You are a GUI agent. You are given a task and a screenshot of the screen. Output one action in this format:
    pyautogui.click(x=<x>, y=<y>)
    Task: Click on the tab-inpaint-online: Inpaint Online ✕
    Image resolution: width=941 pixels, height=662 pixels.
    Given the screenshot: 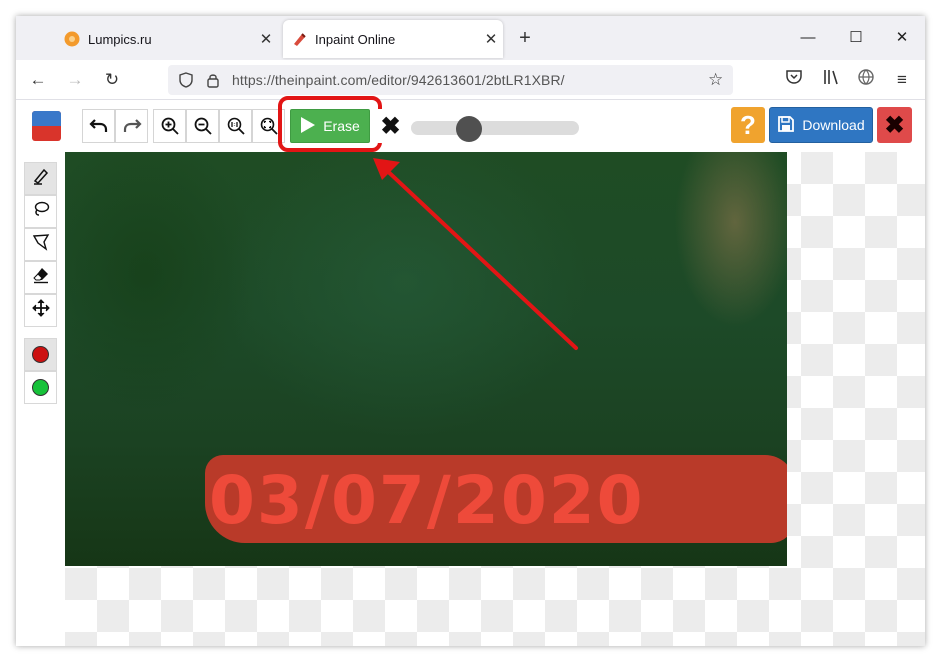 What is the action you would take?
    pyautogui.click(x=393, y=39)
    